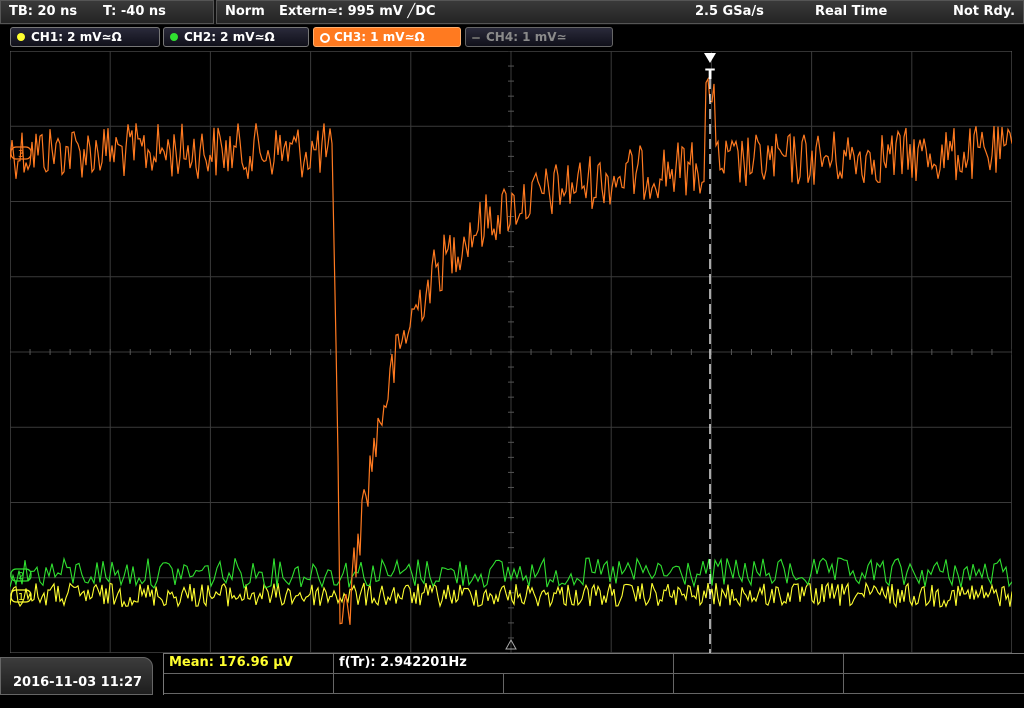 This screenshot has width=1024, height=708. What do you see at coordinates (21, 154) in the screenshot?
I see `channel-3-marker-label: 3` at bounding box center [21, 154].